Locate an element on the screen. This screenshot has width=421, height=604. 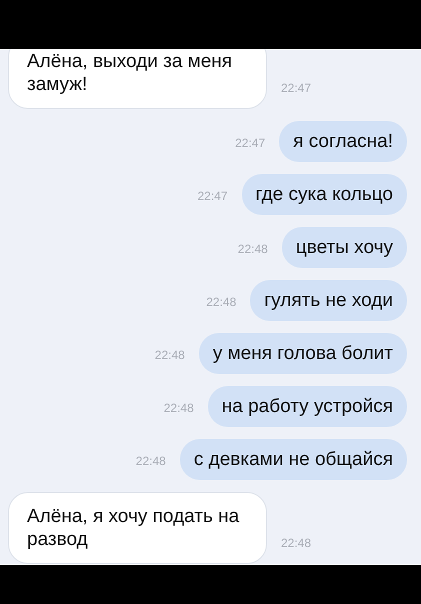
message-bubble: Алёна, выходи за меня замуж! is located at coordinates (137, 79).